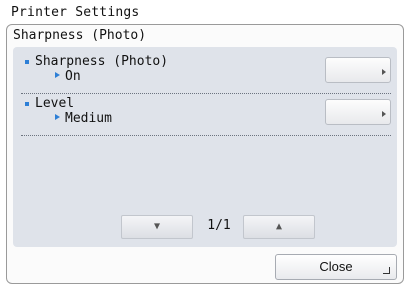 This screenshot has width=411, height=290. What do you see at coordinates (206, 115) in the screenshot?
I see `setting-row-level: Level Medium` at bounding box center [206, 115].